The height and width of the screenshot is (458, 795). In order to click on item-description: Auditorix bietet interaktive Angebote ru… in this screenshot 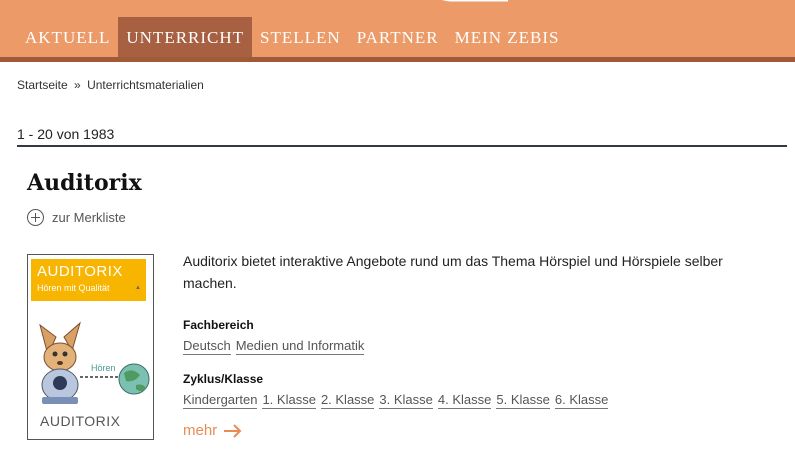, I will do `click(453, 272)`.